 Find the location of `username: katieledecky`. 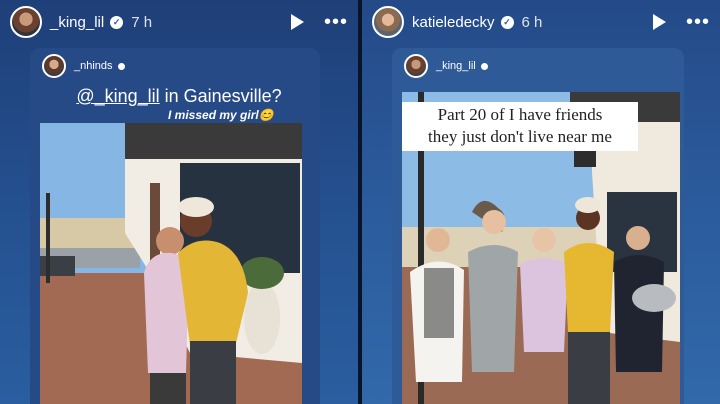

username: katieledecky is located at coordinates (453, 22).